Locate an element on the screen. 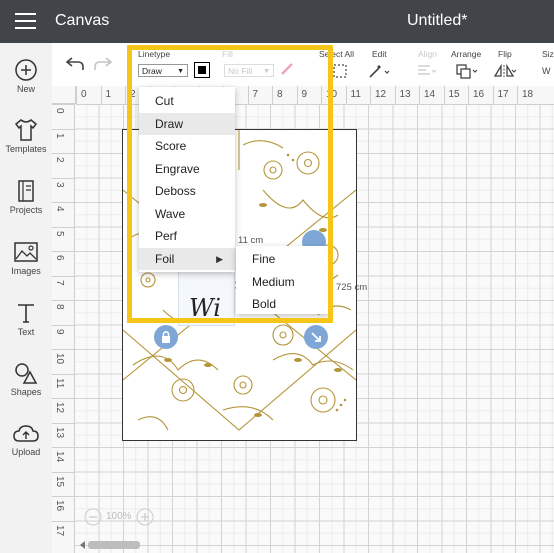  ruler-left-tick: 14 is located at coordinates (63, 459).